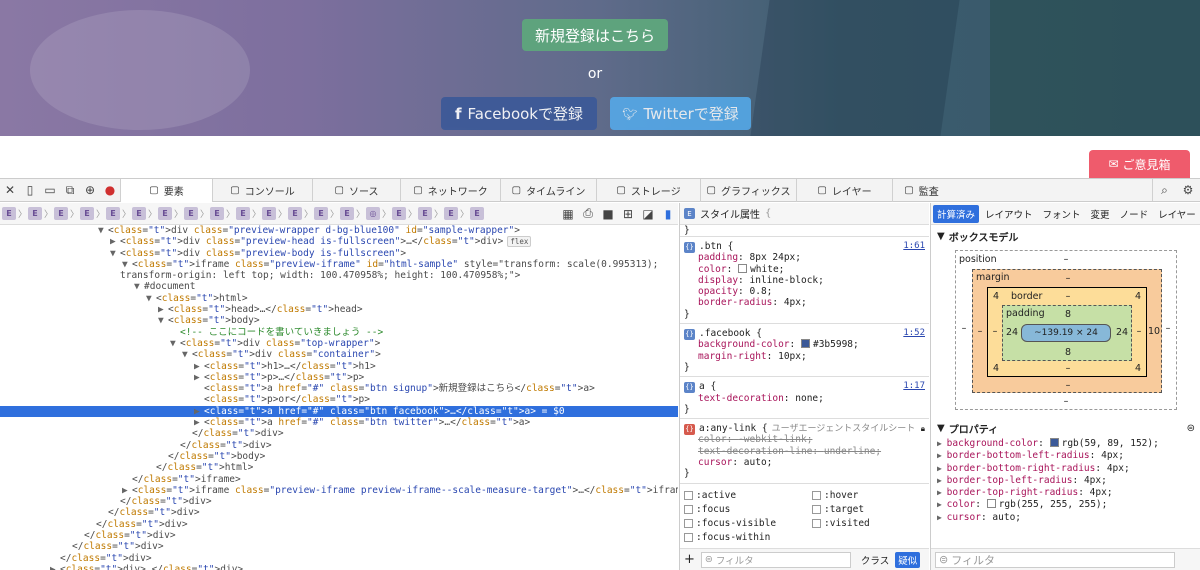 This screenshot has width=1200, height=570. What do you see at coordinates (668, 214) in the screenshot?
I see `sidebar-toggle-icon: ▮` at bounding box center [668, 214].